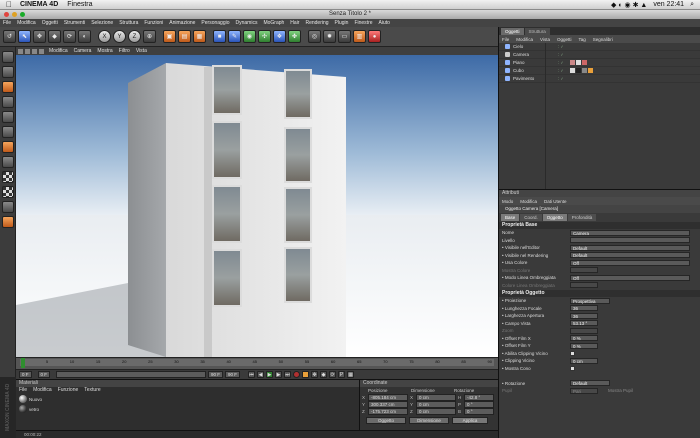 The width and height of the screenshot is (700, 438). Describe the element at coordinates (582, 217) in the screenshot. I see `attr-tab: Profondità` at that location.